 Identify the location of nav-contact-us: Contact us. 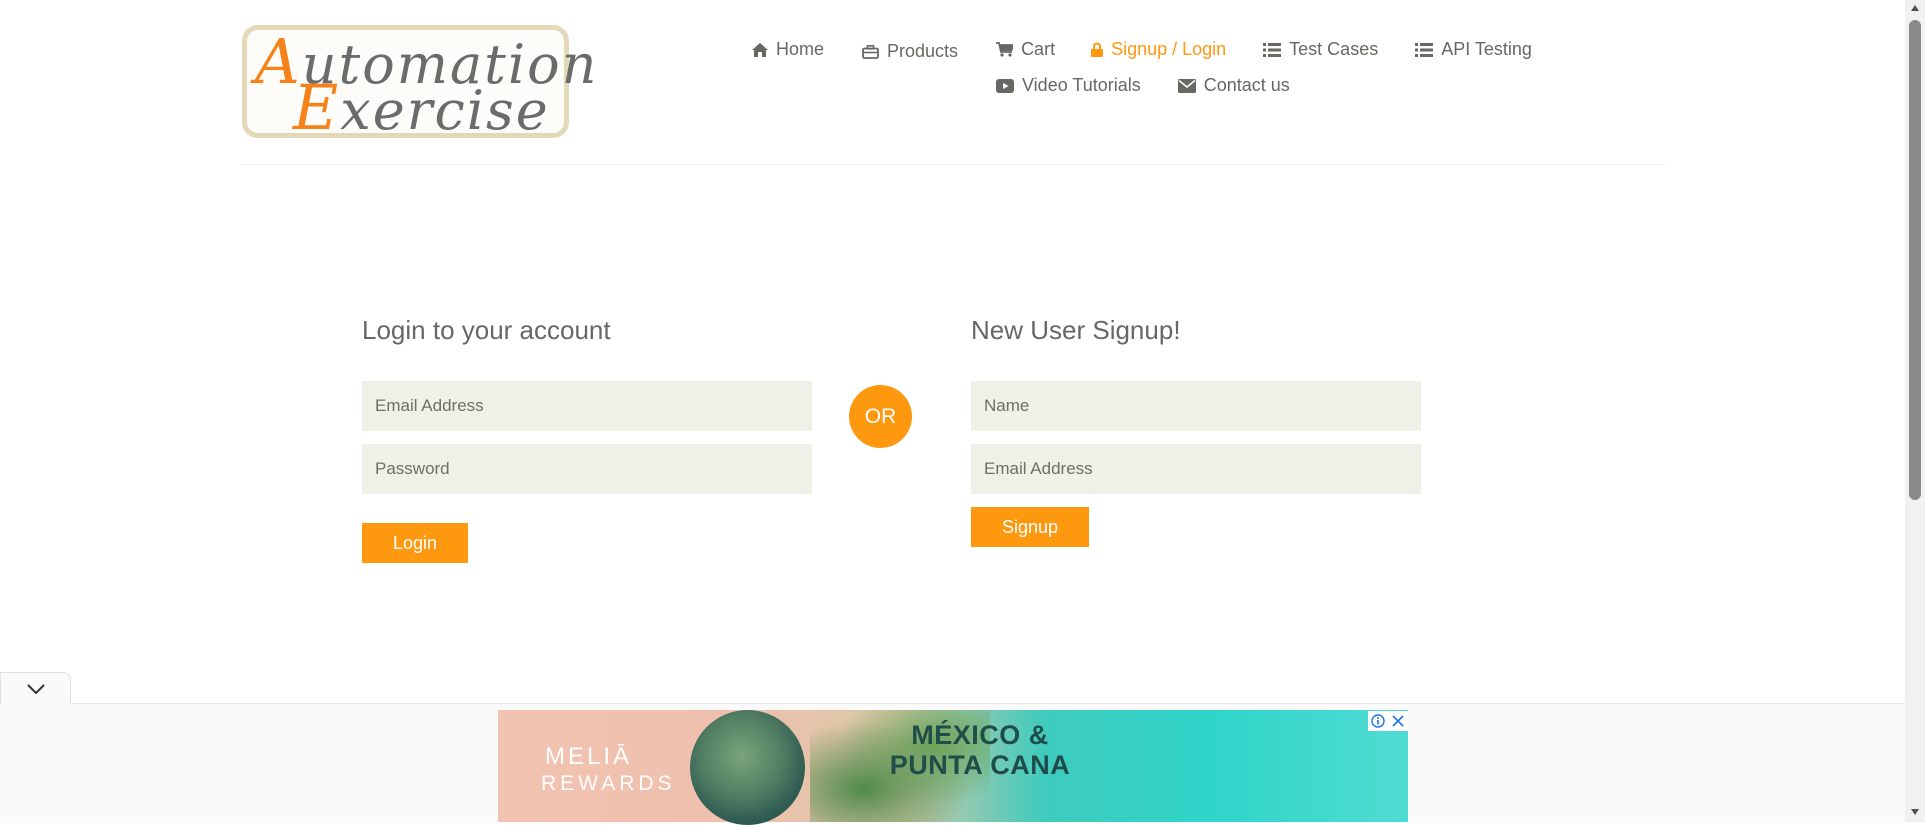
(1233, 85).